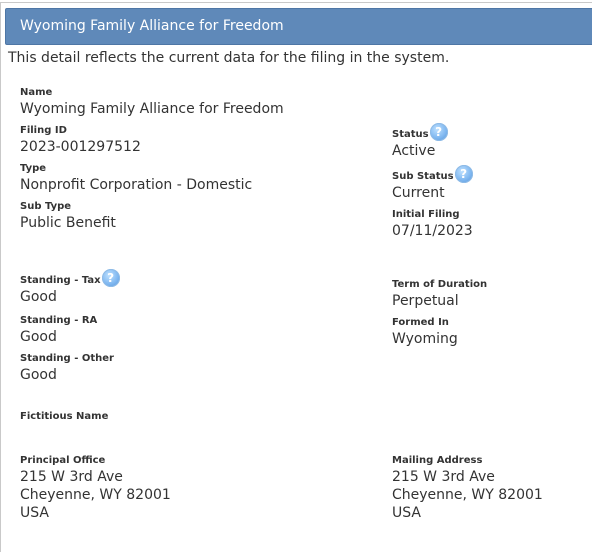 This screenshot has height=552, width=592. What do you see at coordinates (296, 2) in the screenshot?
I see `window-border-top` at bounding box center [296, 2].